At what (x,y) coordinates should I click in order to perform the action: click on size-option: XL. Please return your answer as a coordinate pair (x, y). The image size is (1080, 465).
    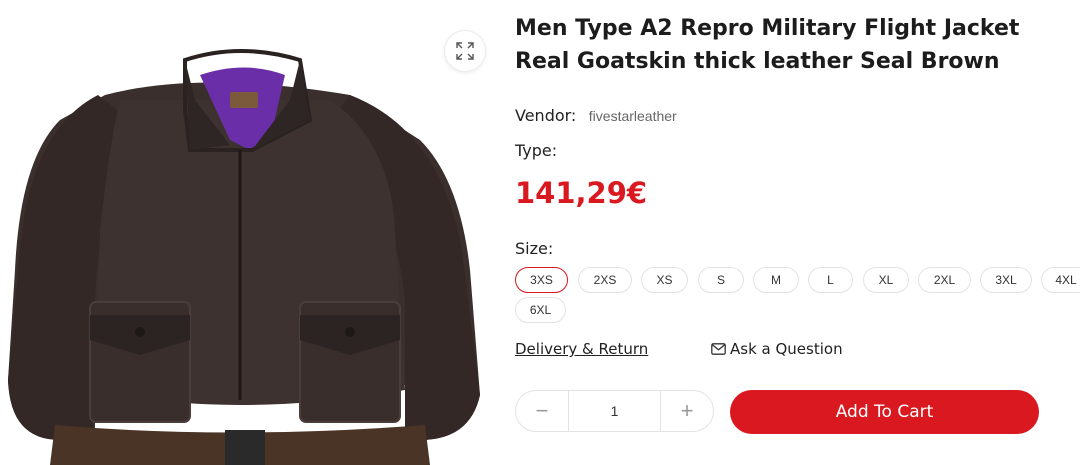
    Looking at the image, I should click on (886, 280).